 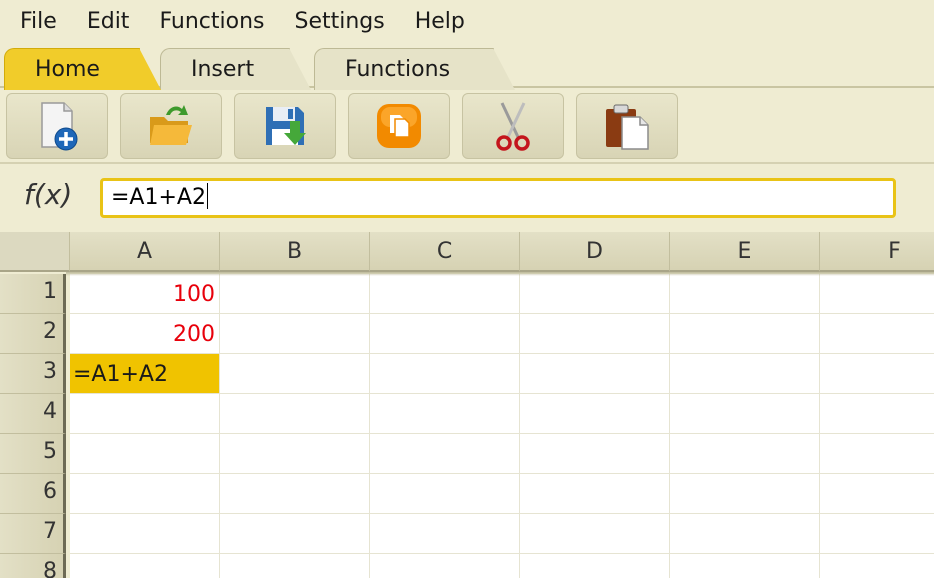 I want to click on menu-bar: File Edit Functions Settings Help, so click(x=467, y=22).